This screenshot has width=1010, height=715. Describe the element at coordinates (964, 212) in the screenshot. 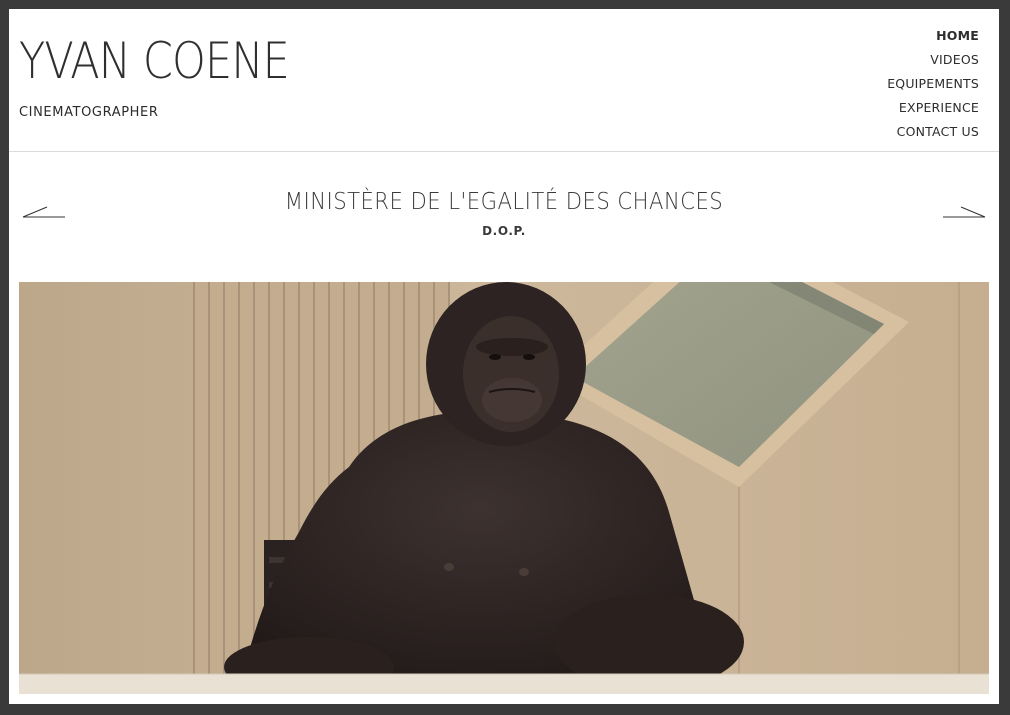

I see `arrow-right-icon` at that location.